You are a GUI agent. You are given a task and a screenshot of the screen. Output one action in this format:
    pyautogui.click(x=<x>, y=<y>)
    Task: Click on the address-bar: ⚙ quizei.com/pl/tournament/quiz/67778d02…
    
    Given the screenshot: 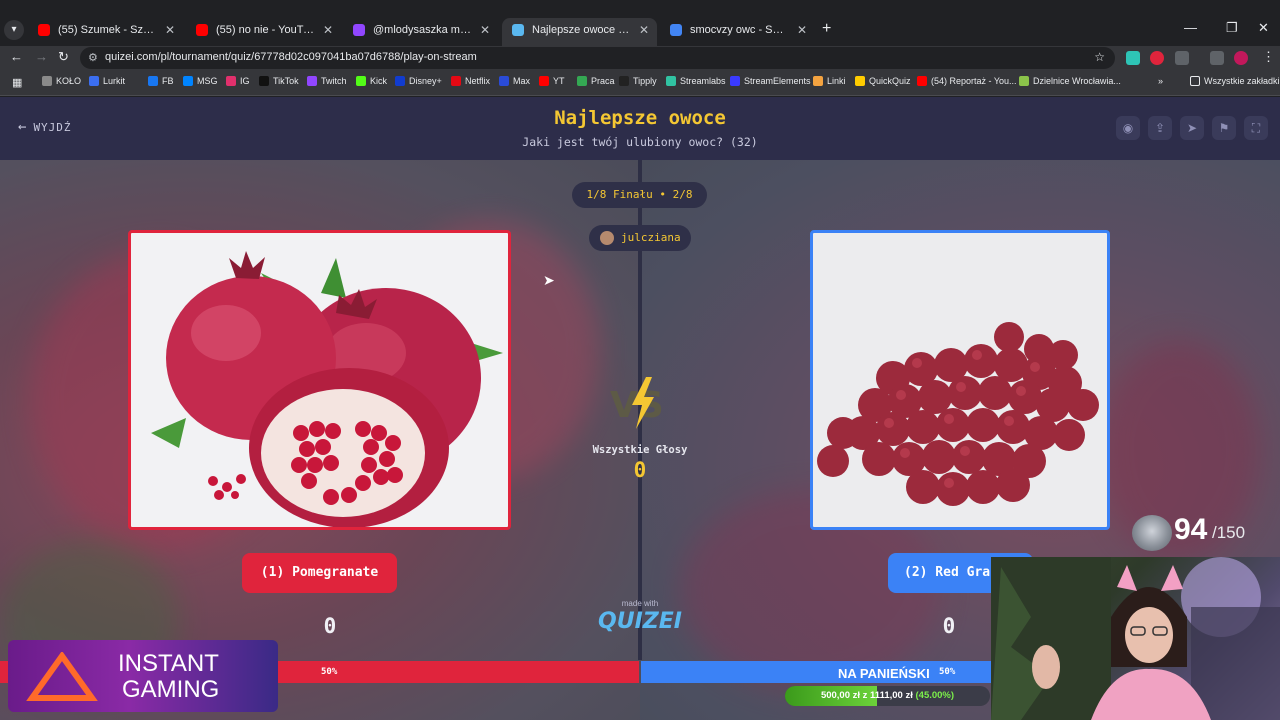 What is the action you would take?
    pyautogui.click(x=597, y=58)
    